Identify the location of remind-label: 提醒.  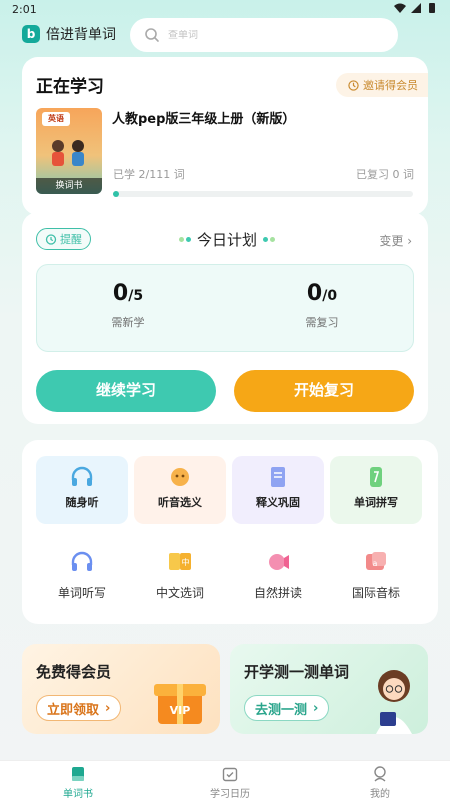
(71, 239).